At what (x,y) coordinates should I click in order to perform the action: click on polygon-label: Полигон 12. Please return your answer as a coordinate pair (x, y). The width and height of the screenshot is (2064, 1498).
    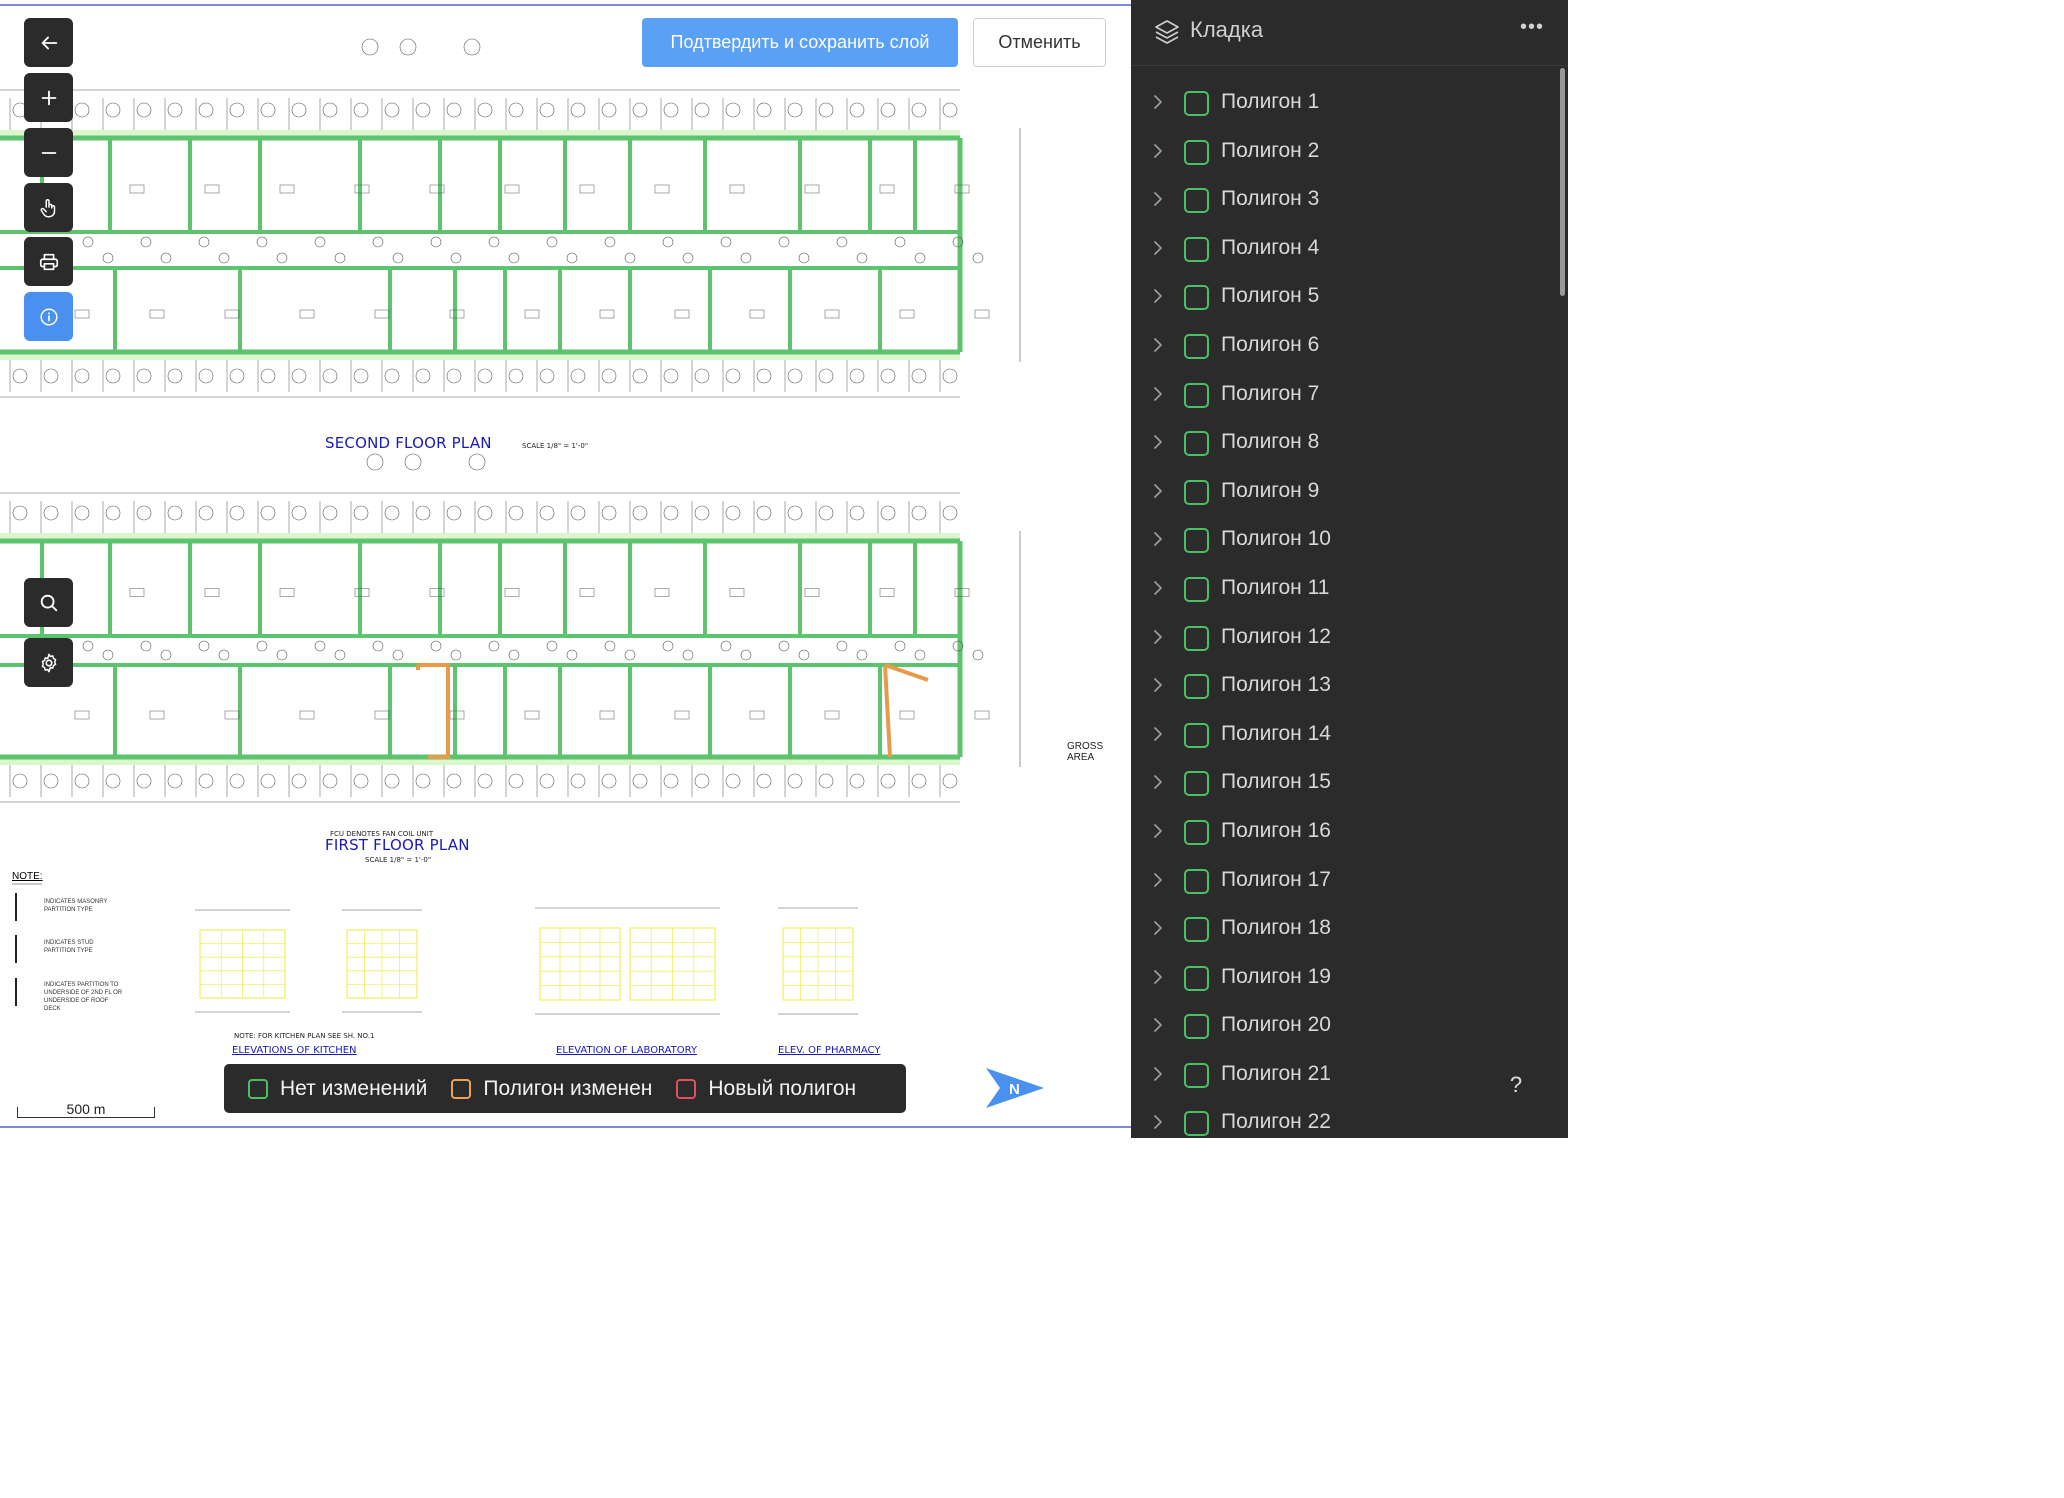
    Looking at the image, I should click on (1276, 636).